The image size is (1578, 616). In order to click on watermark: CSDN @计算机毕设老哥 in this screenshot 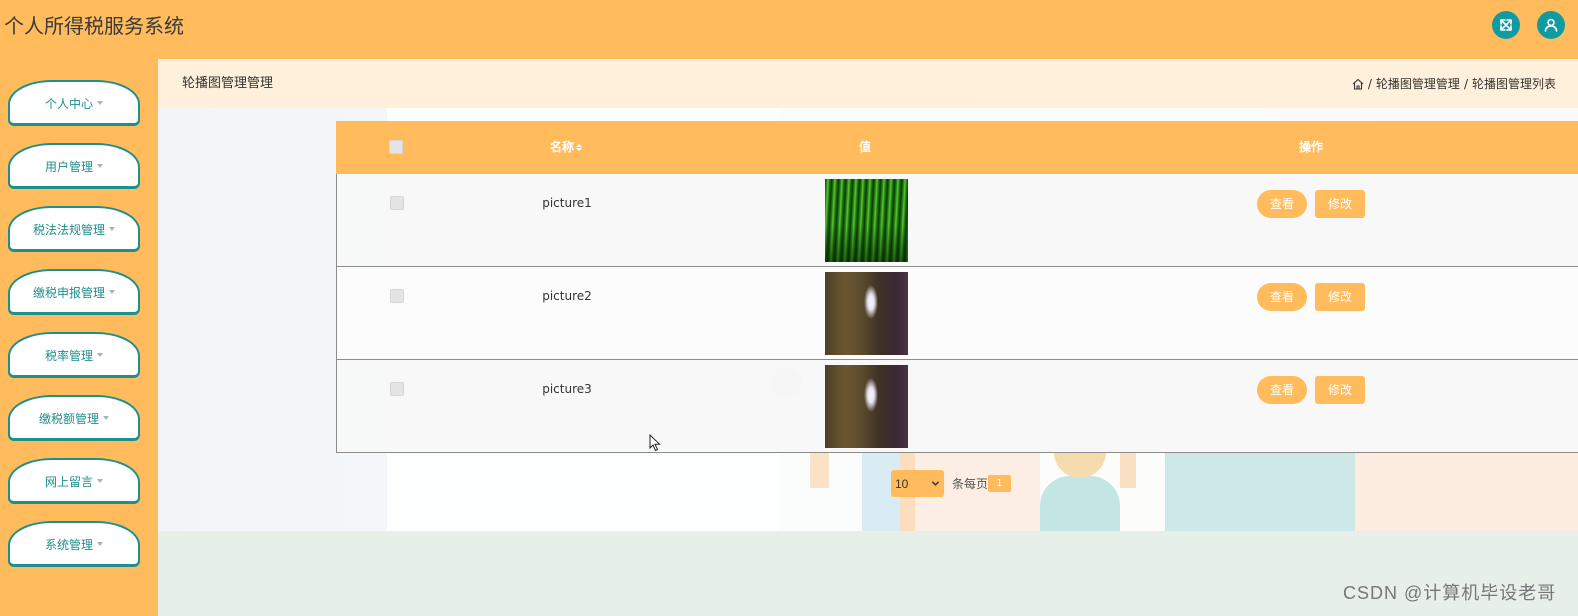, I will do `click(1450, 593)`.